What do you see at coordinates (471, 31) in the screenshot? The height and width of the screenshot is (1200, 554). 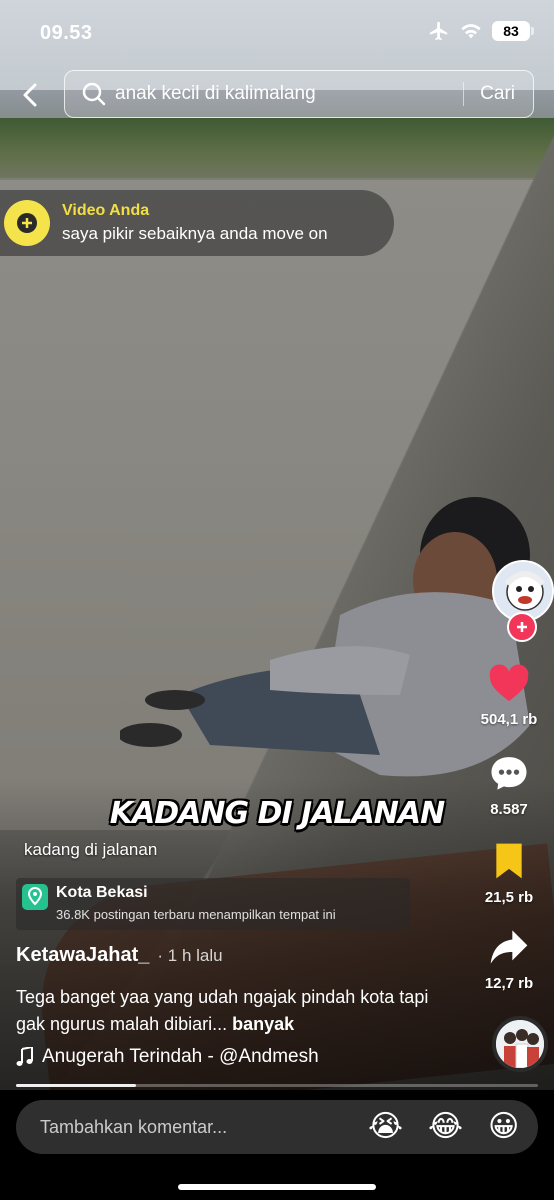 I see `wifi-icon` at bounding box center [471, 31].